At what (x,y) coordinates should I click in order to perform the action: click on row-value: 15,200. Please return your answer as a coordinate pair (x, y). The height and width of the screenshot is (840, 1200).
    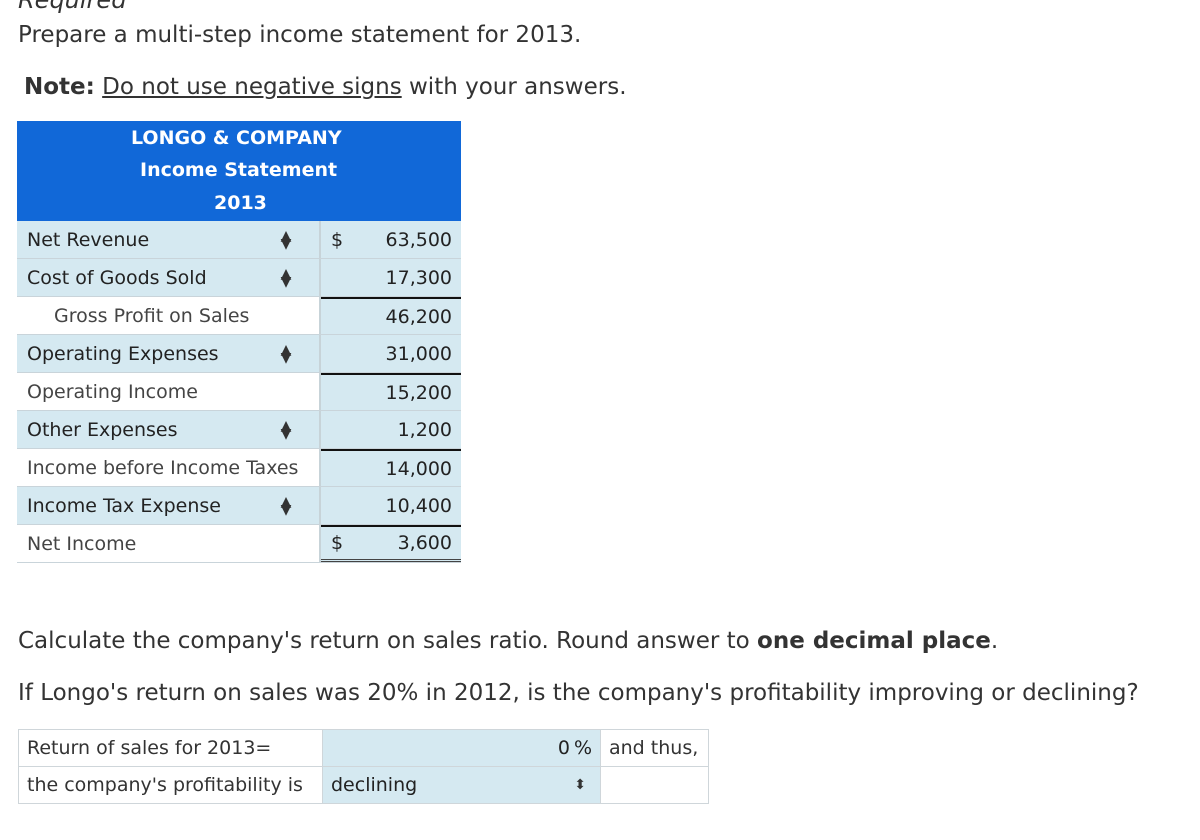
    Looking at the image, I should click on (418, 392).